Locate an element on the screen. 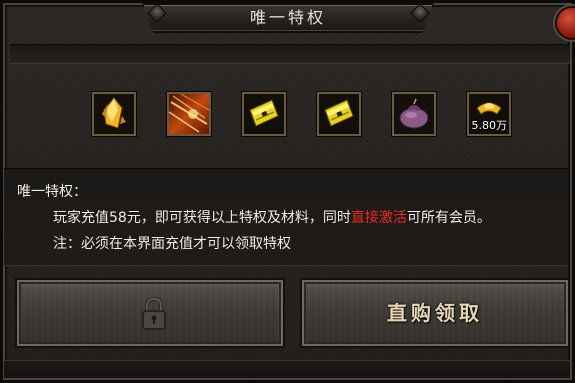 Image resolution: width=575 pixels, height=383 pixels. description-line-1: 玩家充值58元，即可获得以上特权及材料，同时直接激活可所有会员。 is located at coordinates (272, 218).